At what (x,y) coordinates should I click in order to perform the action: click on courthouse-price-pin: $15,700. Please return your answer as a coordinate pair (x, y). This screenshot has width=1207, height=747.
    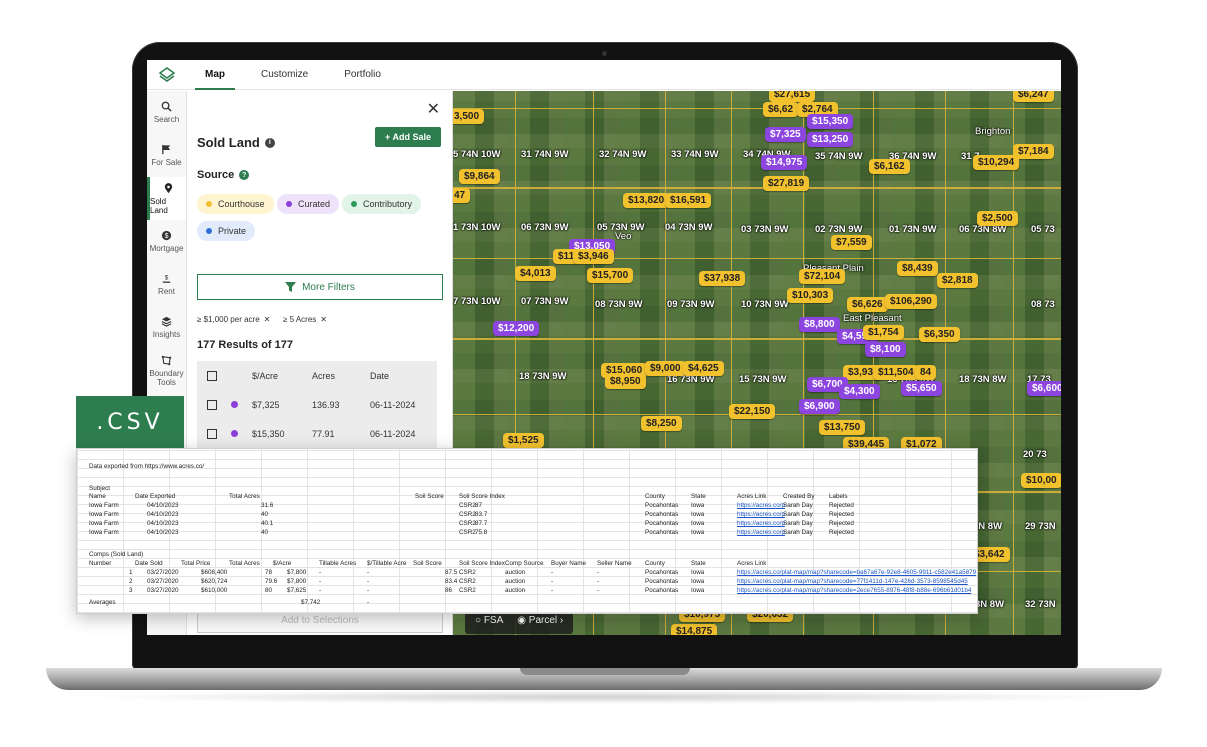
    Looking at the image, I should click on (610, 275).